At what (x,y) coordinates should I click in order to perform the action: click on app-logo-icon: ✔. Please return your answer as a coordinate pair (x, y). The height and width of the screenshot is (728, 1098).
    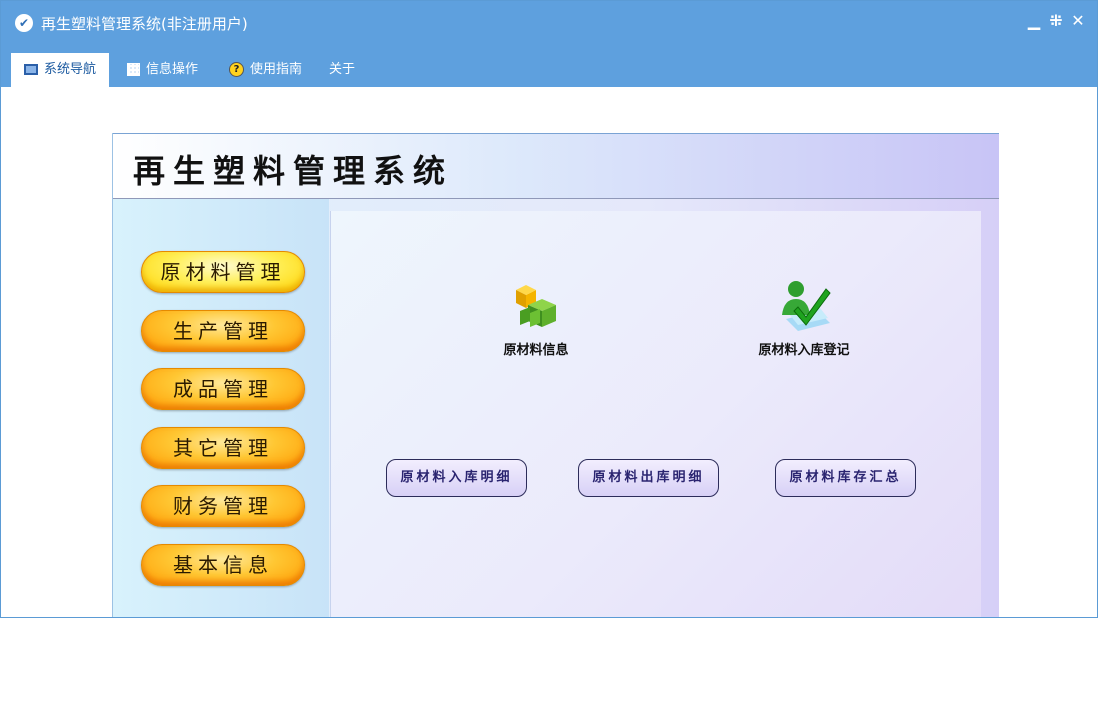
    Looking at the image, I should click on (24, 23).